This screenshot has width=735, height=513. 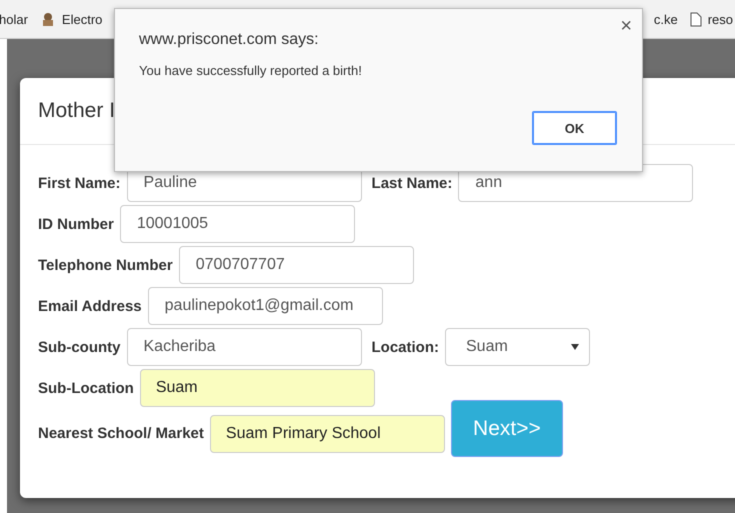 I want to click on caret-icon, so click(x=575, y=347).